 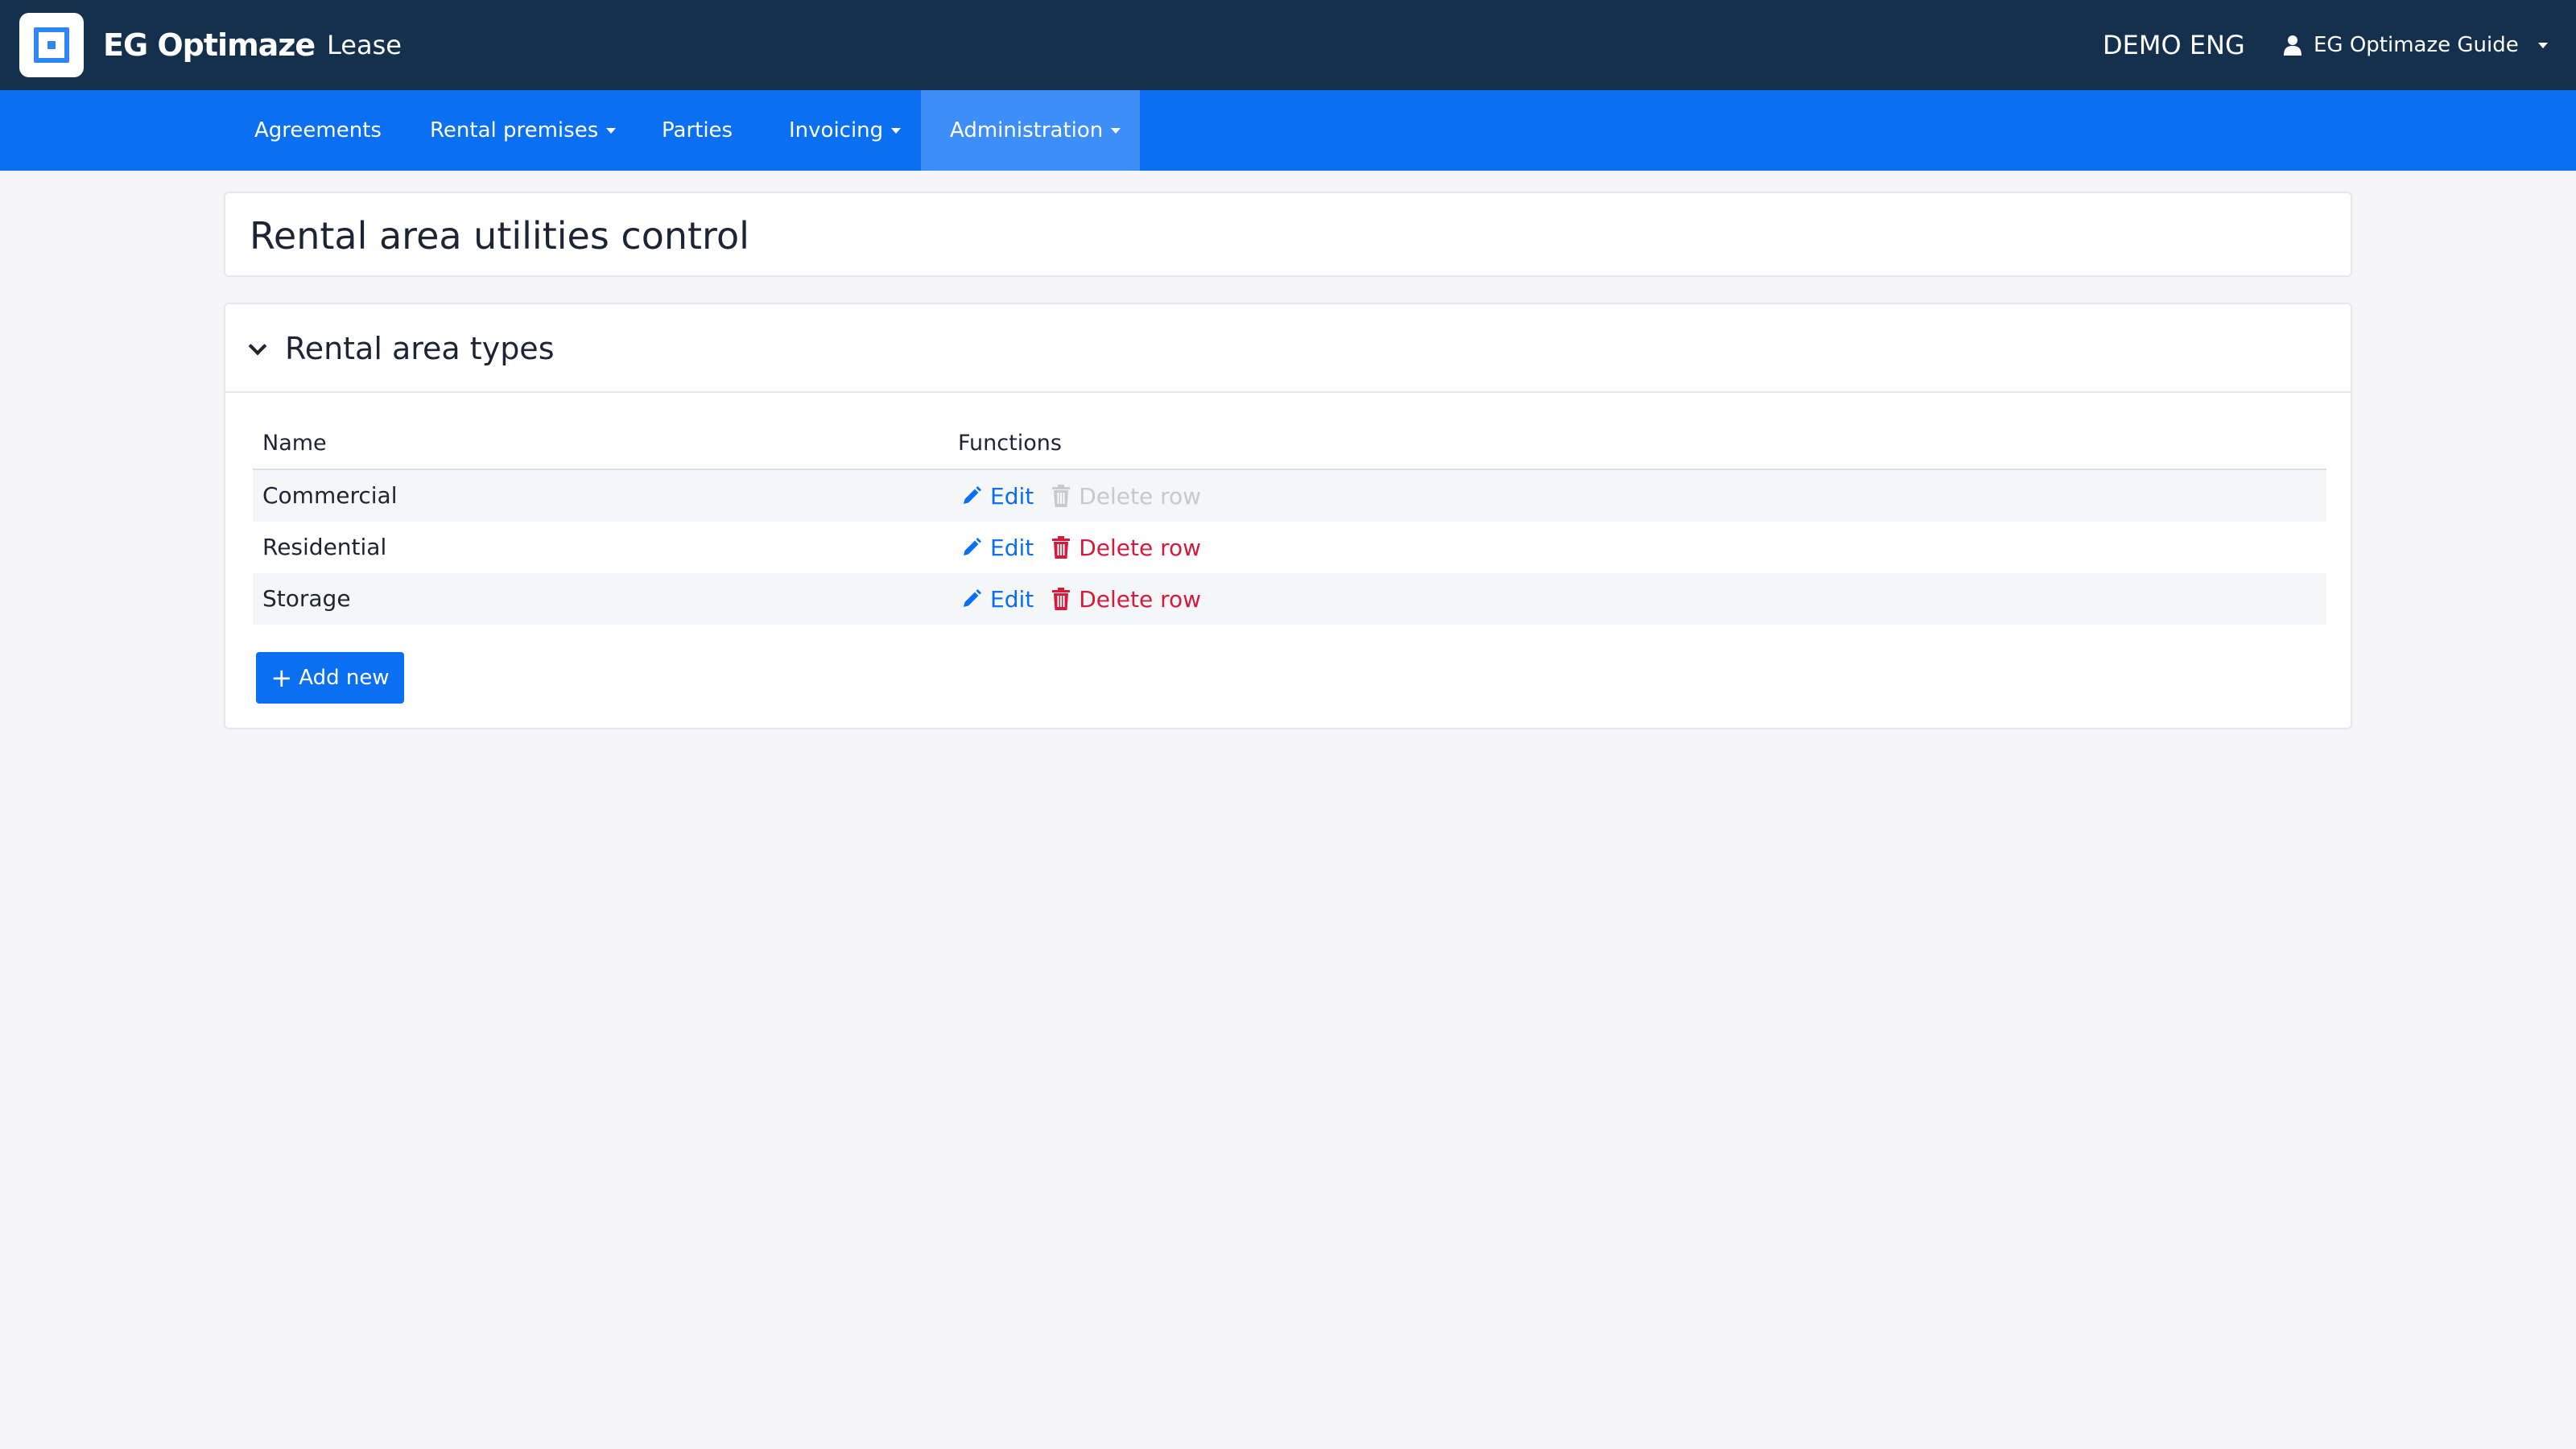 What do you see at coordinates (1027, 130) in the screenshot?
I see `nav-item-label: Administration` at bounding box center [1027, 130].